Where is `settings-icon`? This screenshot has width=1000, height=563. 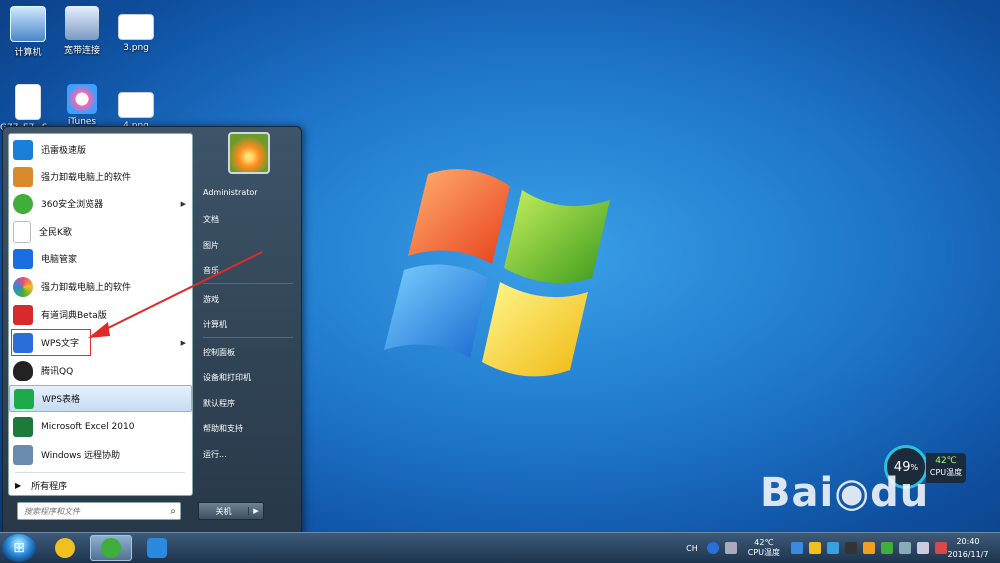 settings-icon is located at coordinates (730, 548).